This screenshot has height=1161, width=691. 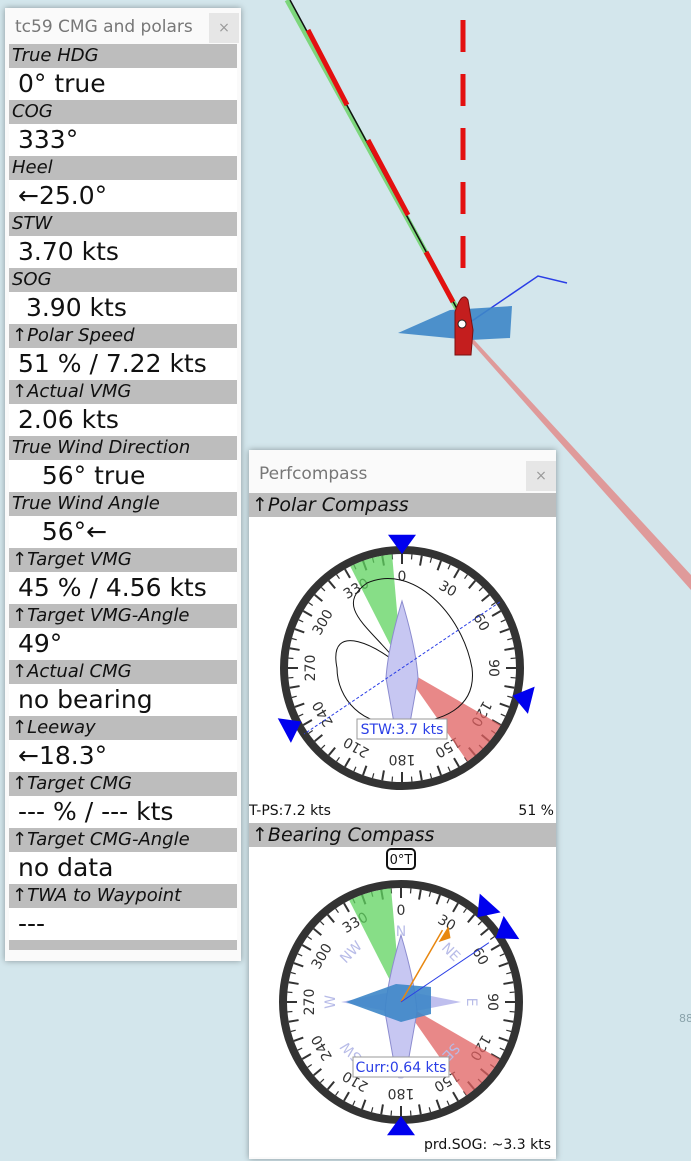 What do you see at coordinates (123, 840) in the screenshot?
I see `instrument-caption: ↑Target CMG-Angle` at bounding box center [123, 840].